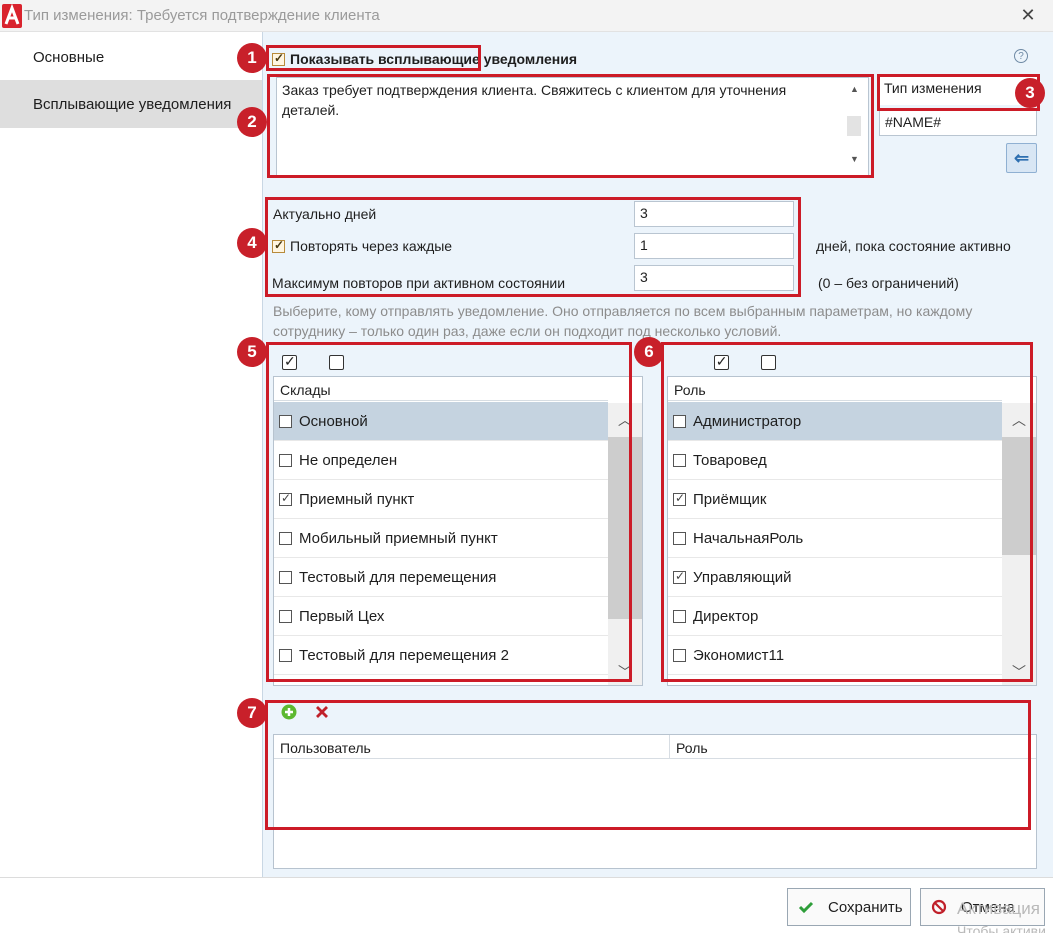 The width and height of the screenshot is (1053, 933). I want to click on show-popups-checkbox, so click(278, 58).